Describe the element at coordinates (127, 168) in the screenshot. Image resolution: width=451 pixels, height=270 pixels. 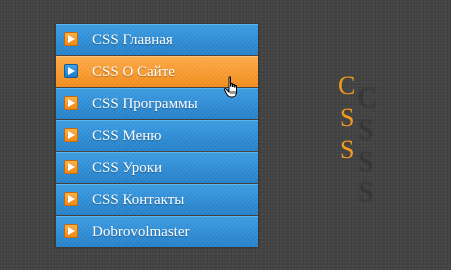
I see `menu-item-label: CSS Уроки` at that location.